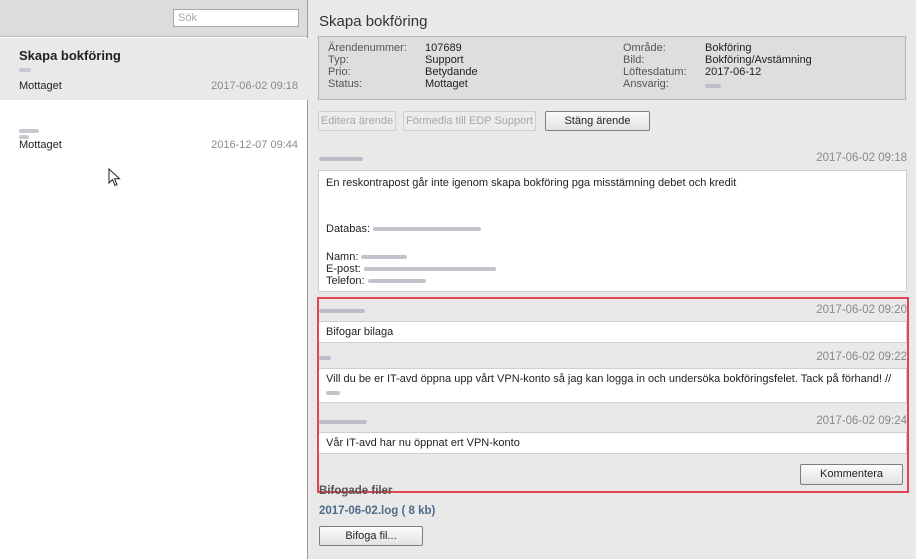  Describe the element at coordinates (338, 60) in the screenshot. I see `label-typ: Typ:` at that location.